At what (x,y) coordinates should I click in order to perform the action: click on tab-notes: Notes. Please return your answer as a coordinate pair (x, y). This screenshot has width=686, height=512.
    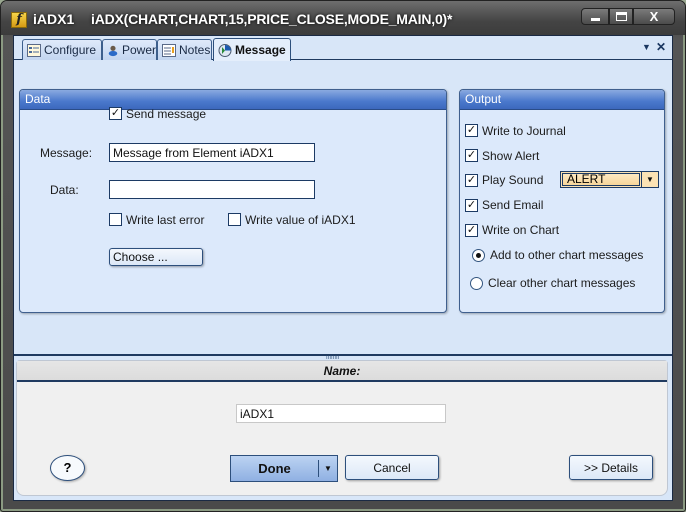
    Looking at the image, I should click on (184, 49).